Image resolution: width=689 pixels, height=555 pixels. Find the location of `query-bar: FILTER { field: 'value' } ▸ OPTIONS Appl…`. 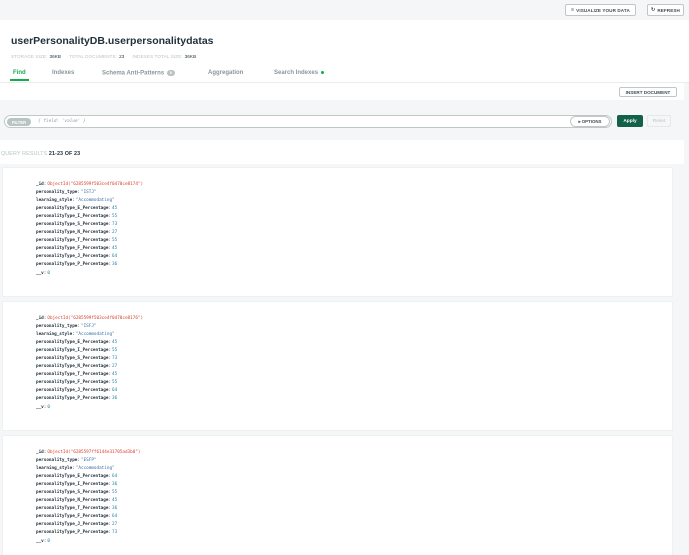

query-bar: FILTER { field: 'value' } ▸ OPTIONS Appl… is located at coordinates (342, 120).